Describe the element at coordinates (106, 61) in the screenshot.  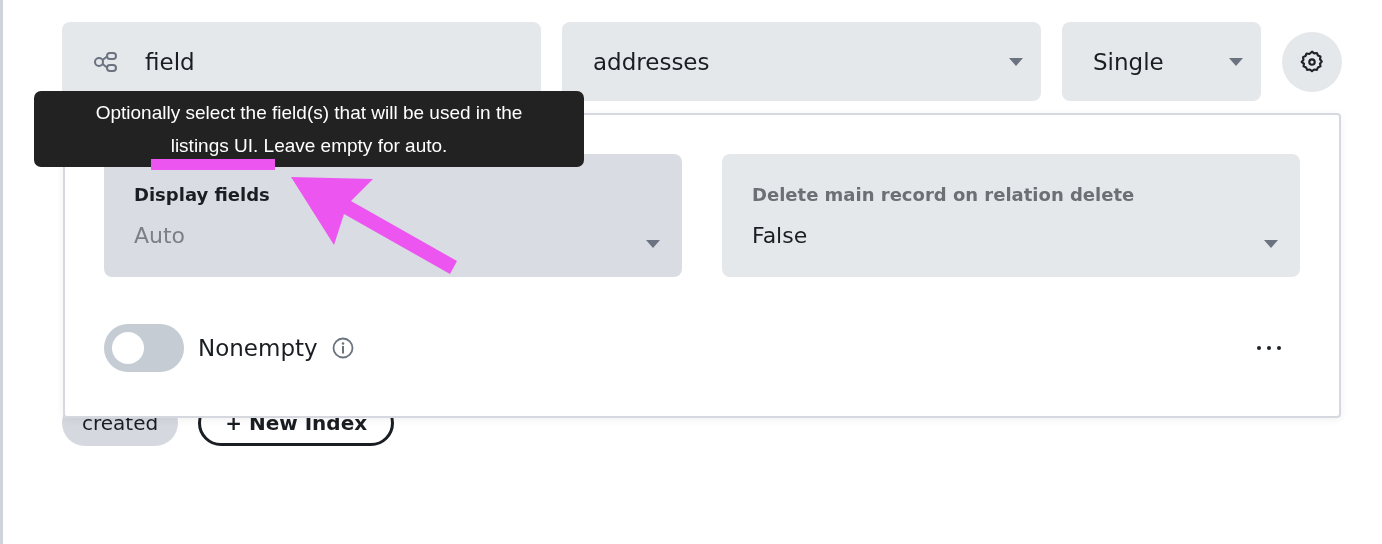
I see `relation-icon` at that location.